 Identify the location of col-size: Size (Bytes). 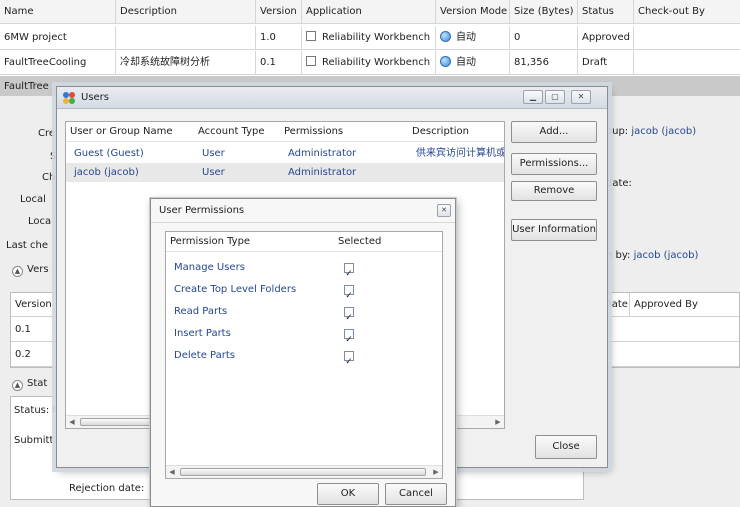
(544, 12).